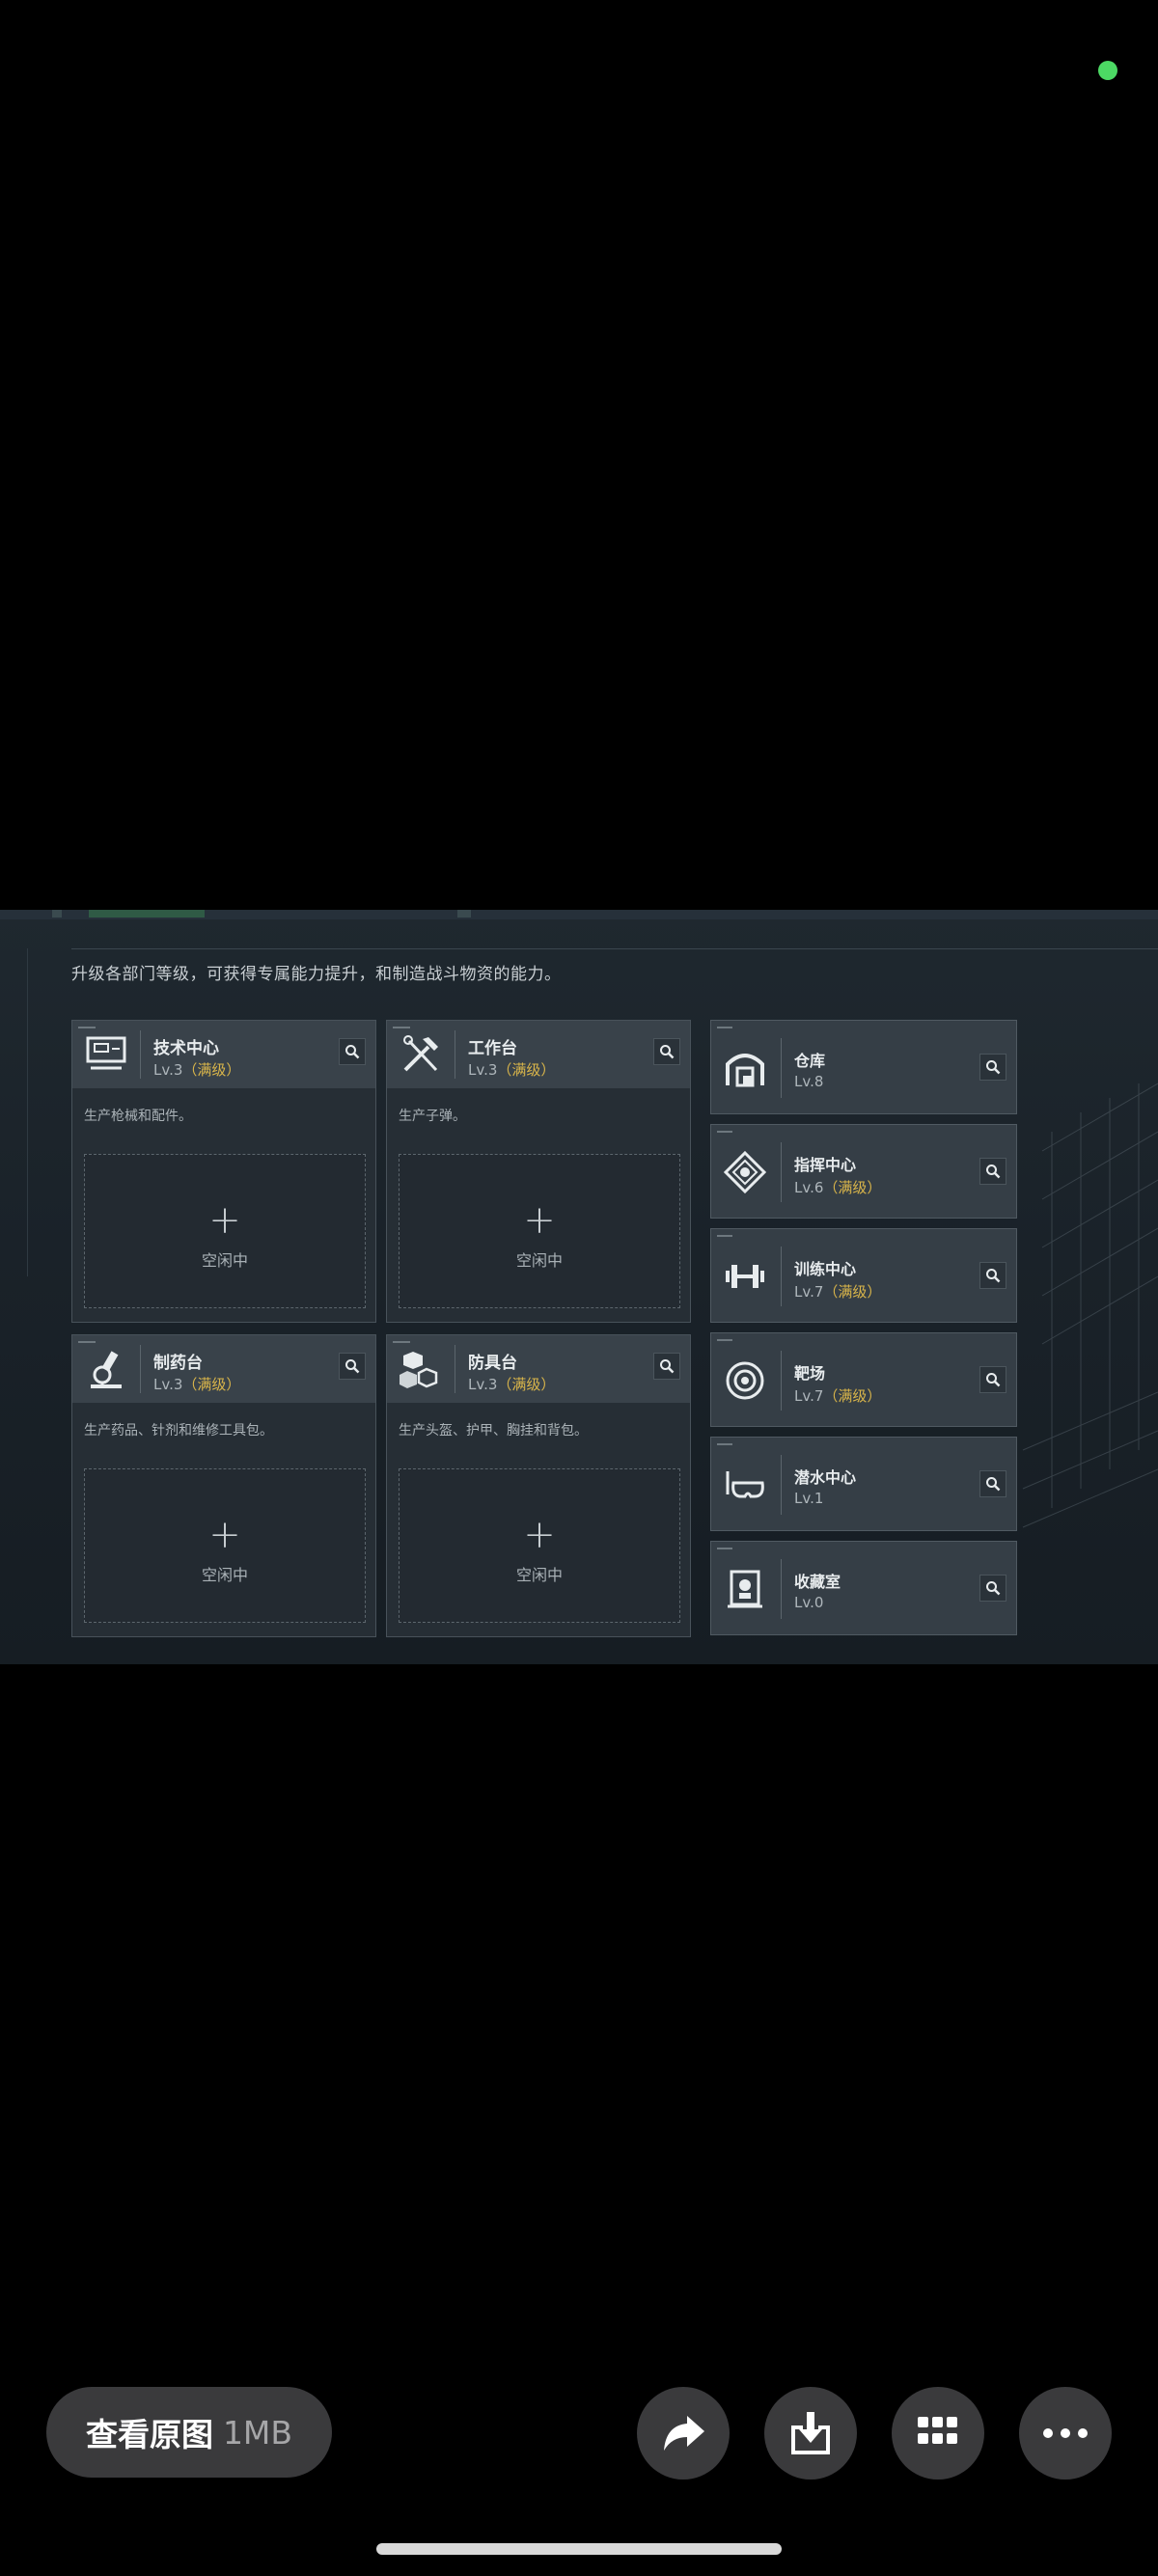  What do you see at coordinates (492, 1363) in the screenshot?
I see `card-name: 防具台` at bounding box center [492, 1363].